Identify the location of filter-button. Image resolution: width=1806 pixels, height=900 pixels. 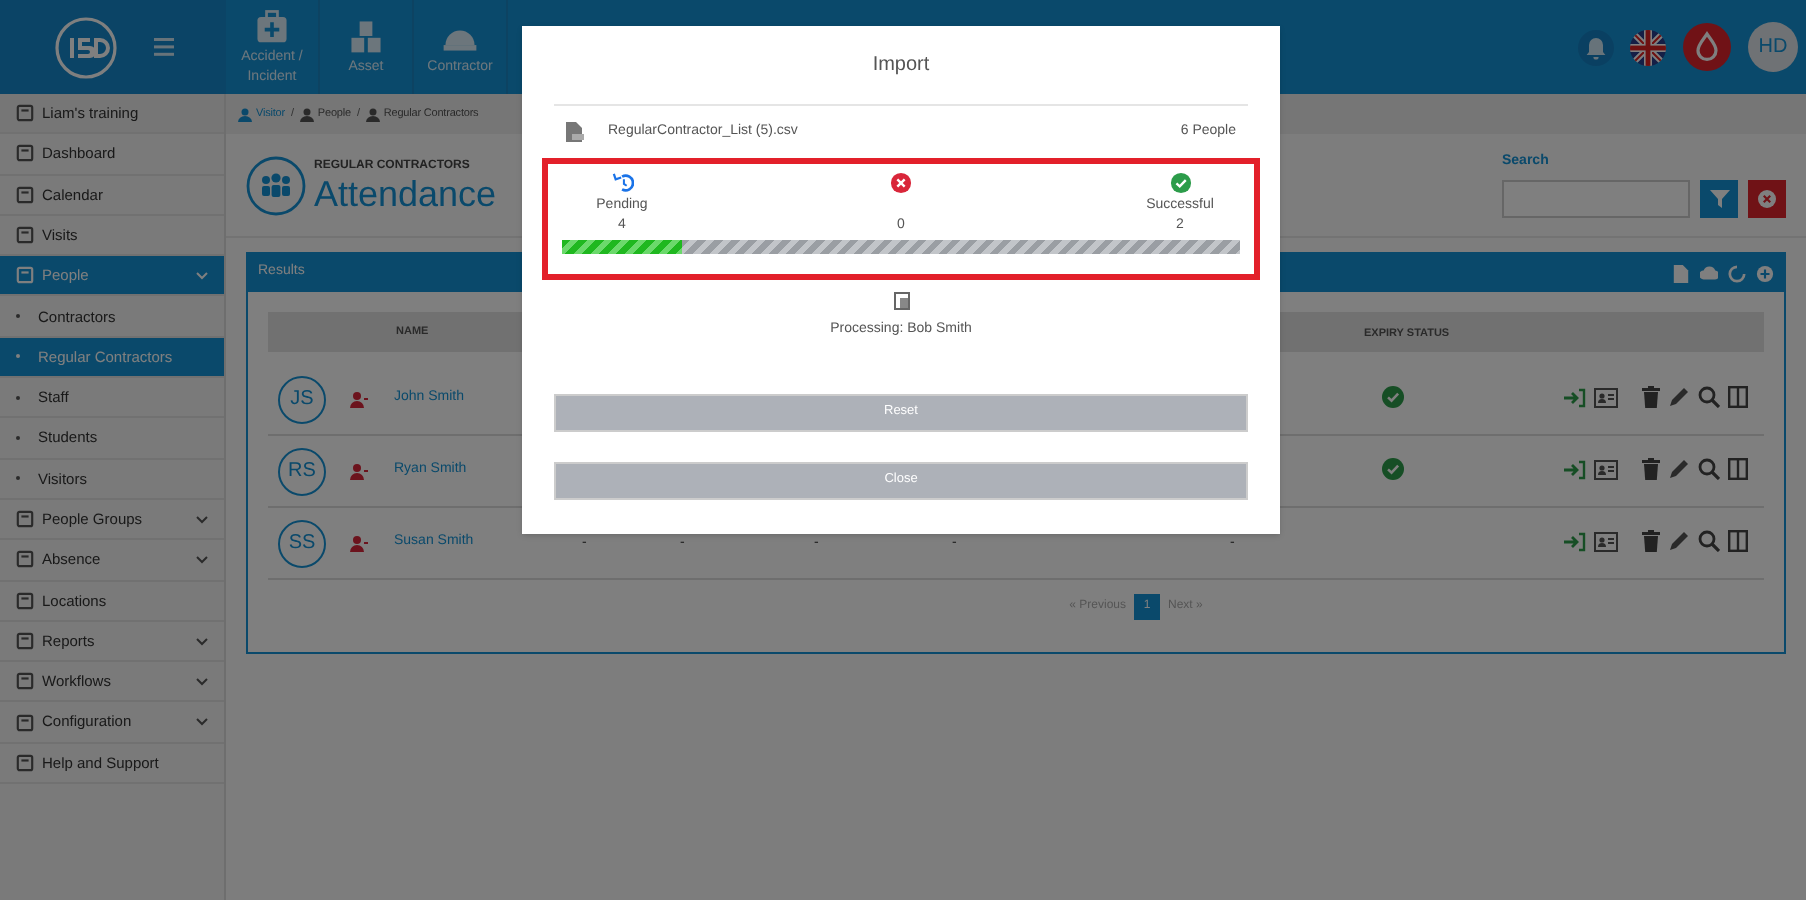
(1719, 198).